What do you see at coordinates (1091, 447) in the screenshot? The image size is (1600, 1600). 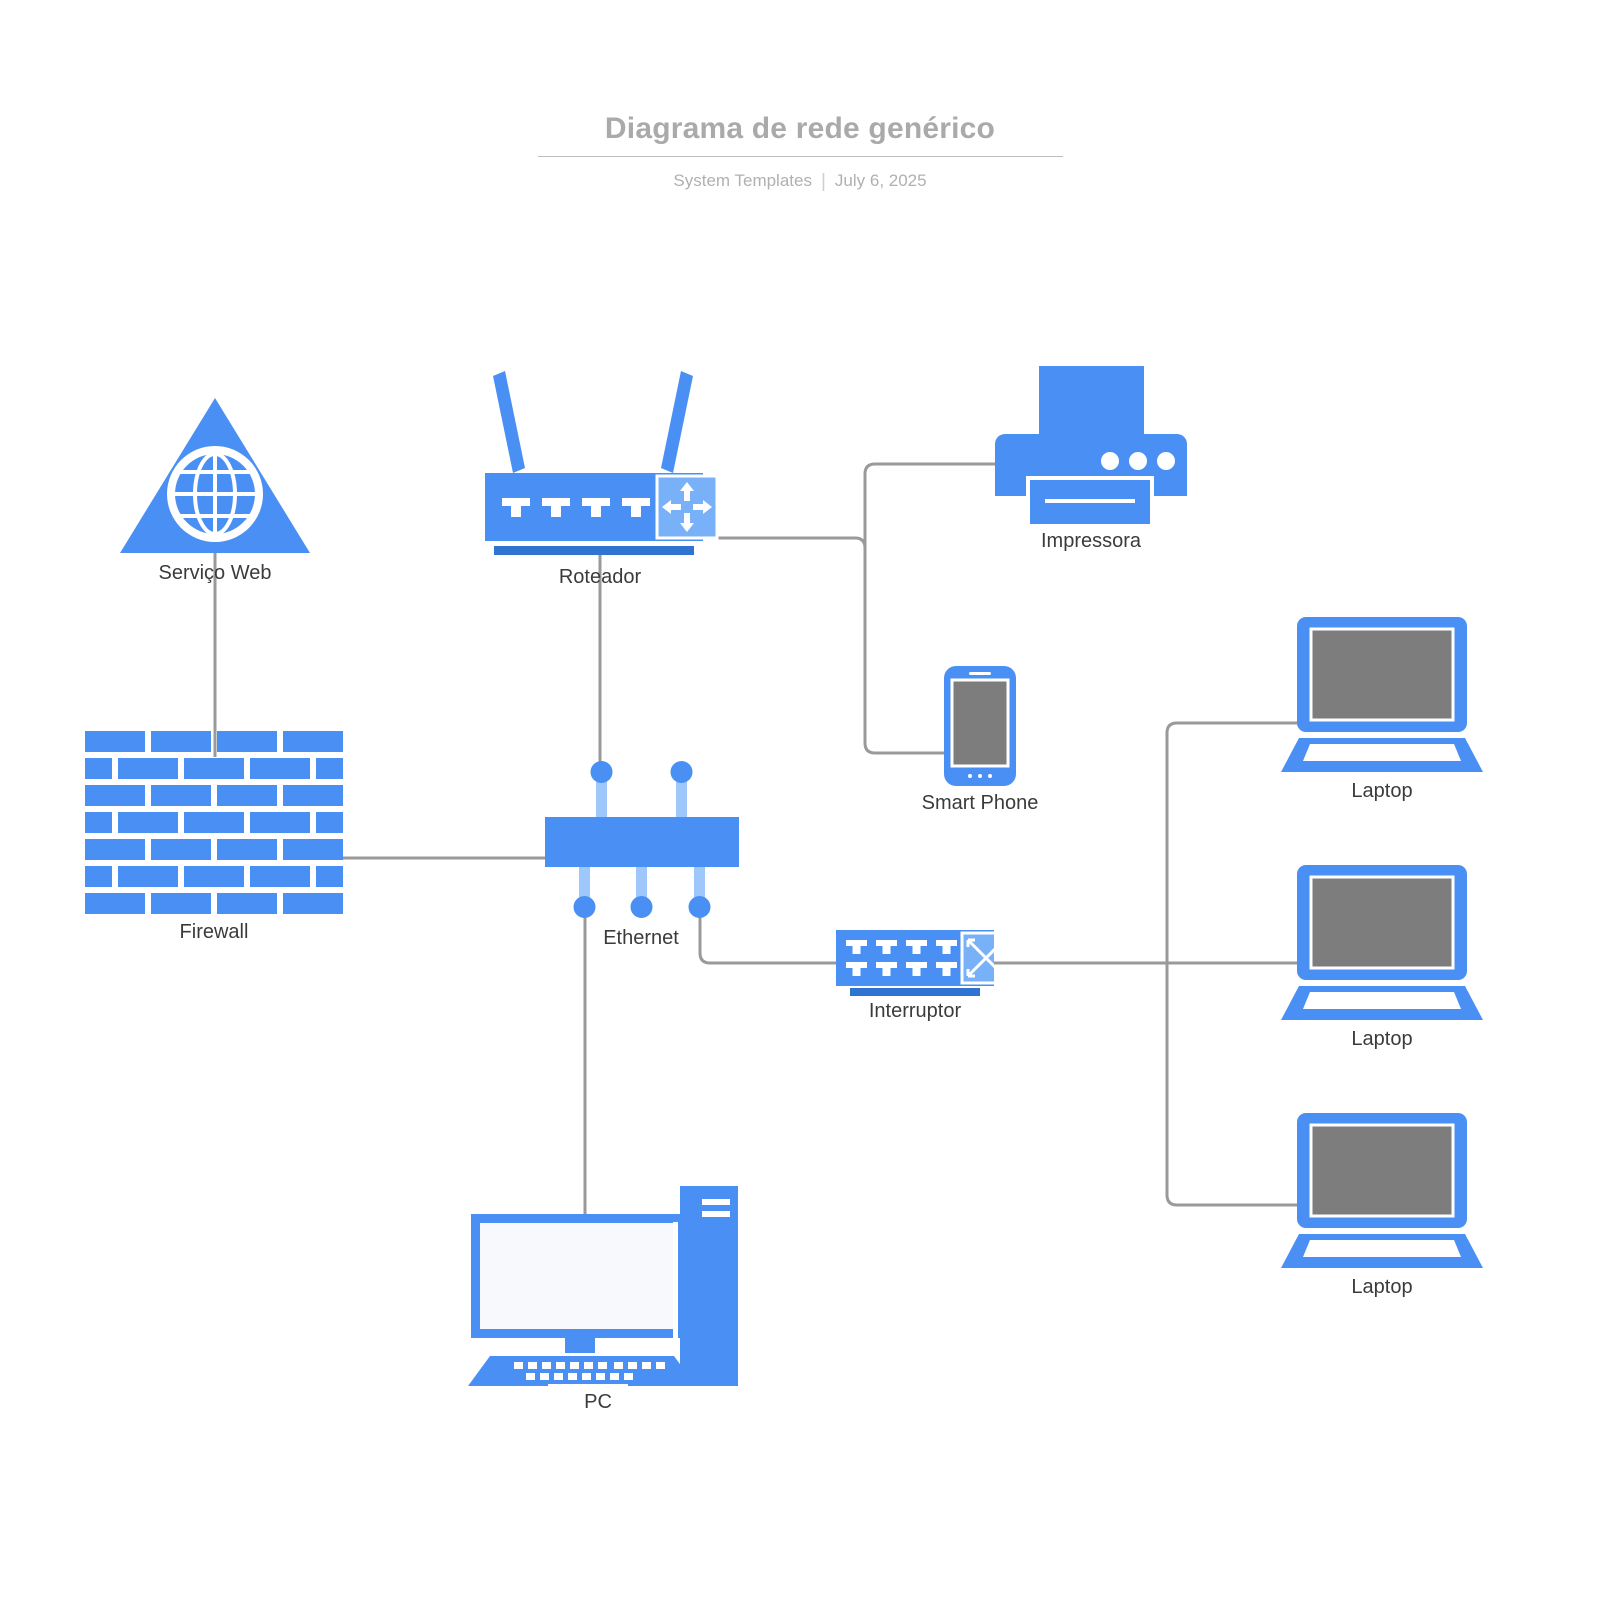 I see `printer-icon` at bounding box center [1091, 447].